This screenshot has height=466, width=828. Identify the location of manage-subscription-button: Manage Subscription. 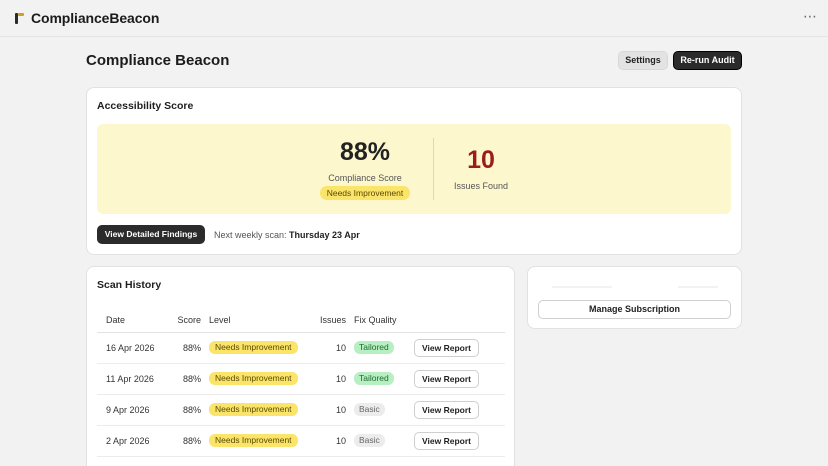
(634, 309).